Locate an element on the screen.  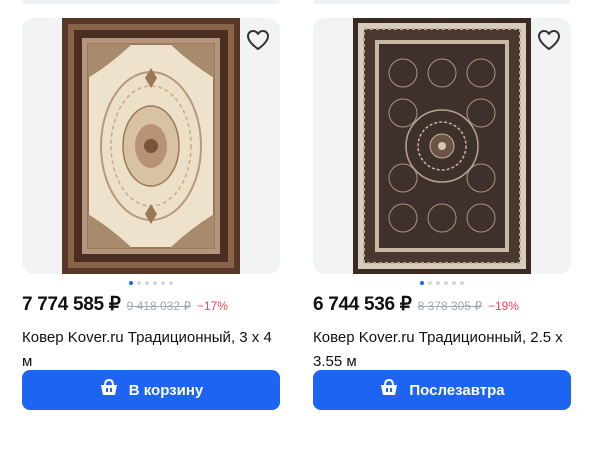
discount-badge: −17% is located at coordinates (212, 306).